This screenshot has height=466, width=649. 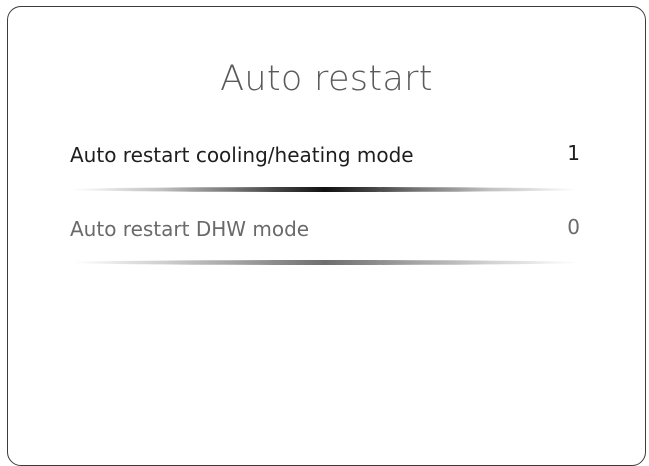 What do you see at coordinates (326, 79) in the screenshot?
I see `page-title: Auto restart` at bounding box center [326, 79].